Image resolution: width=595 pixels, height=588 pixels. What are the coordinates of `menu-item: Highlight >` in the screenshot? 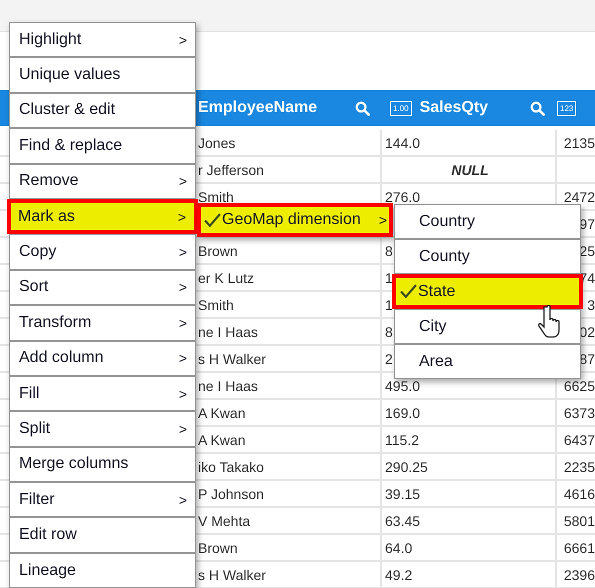 It's located at (102, 40).